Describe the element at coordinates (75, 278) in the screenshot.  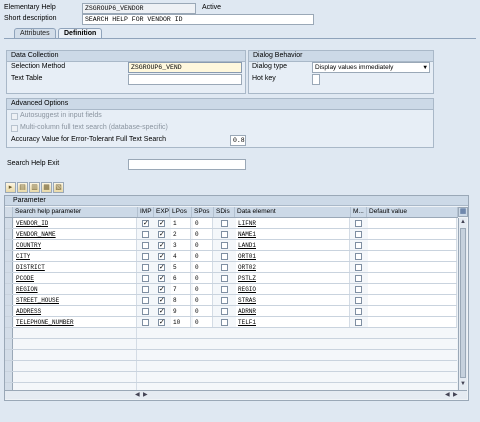
I see `param-cell: PCODE` at that location.